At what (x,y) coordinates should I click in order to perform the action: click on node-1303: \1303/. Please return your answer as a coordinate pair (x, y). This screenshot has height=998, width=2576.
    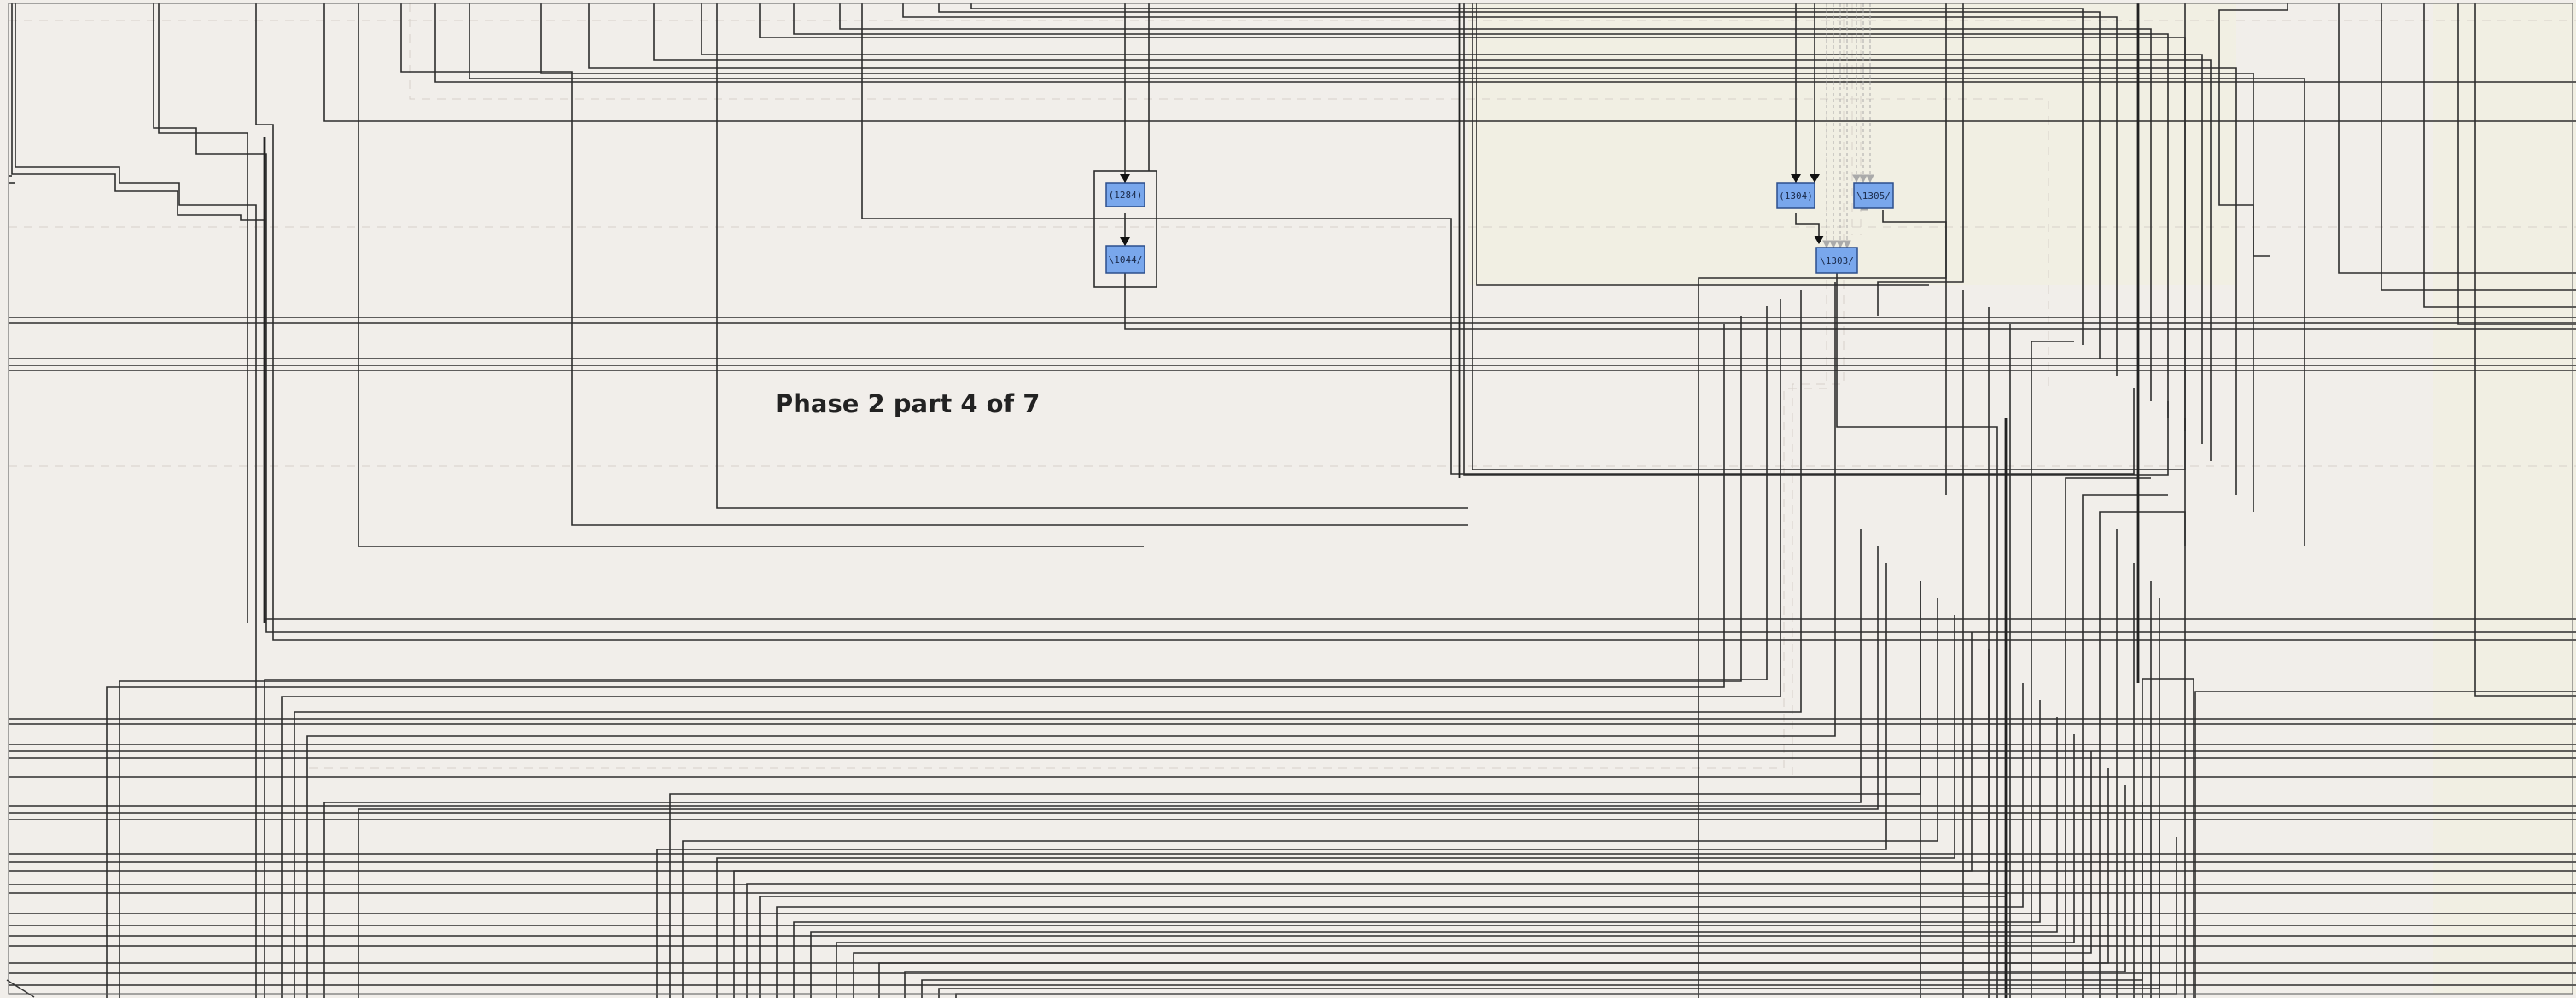
    Looking at the image, I should click on (1836, 260).